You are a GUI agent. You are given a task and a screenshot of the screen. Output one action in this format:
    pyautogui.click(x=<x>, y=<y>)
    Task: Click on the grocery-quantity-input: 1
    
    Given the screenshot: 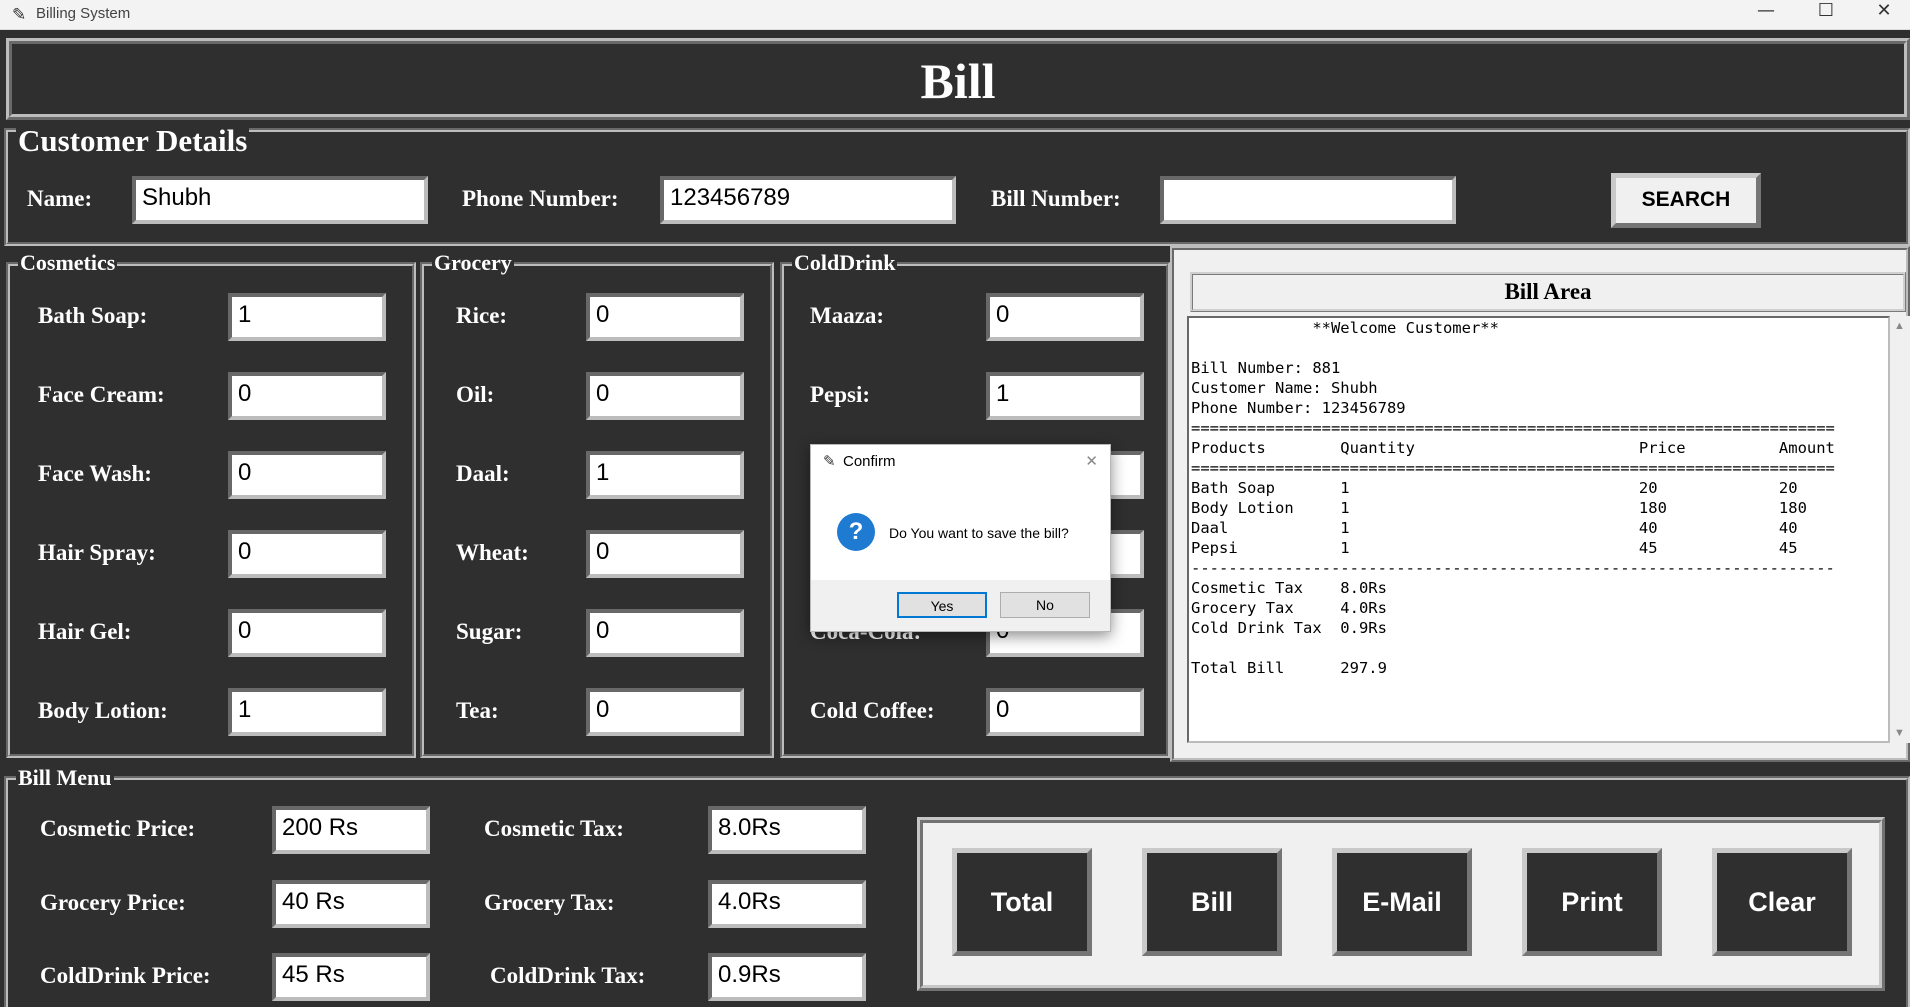 What is the action you would take?
    pyautogui.click(x=665, y=475)
    